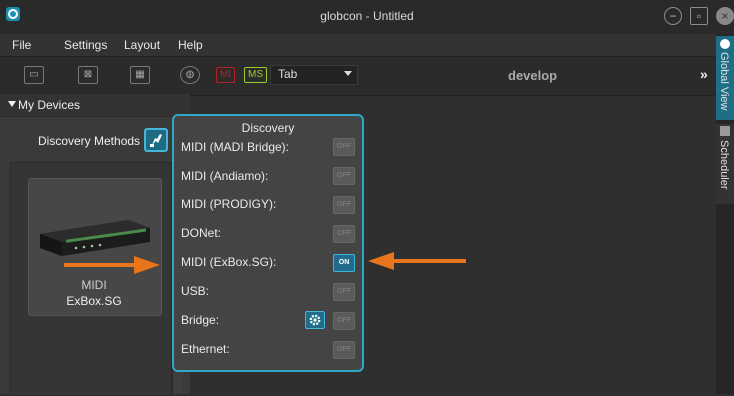 Image resolution: width=734 pixels, height=396 pixels. I want to click on discovery-methods-label: Discovery Methods, so click(89, 141).